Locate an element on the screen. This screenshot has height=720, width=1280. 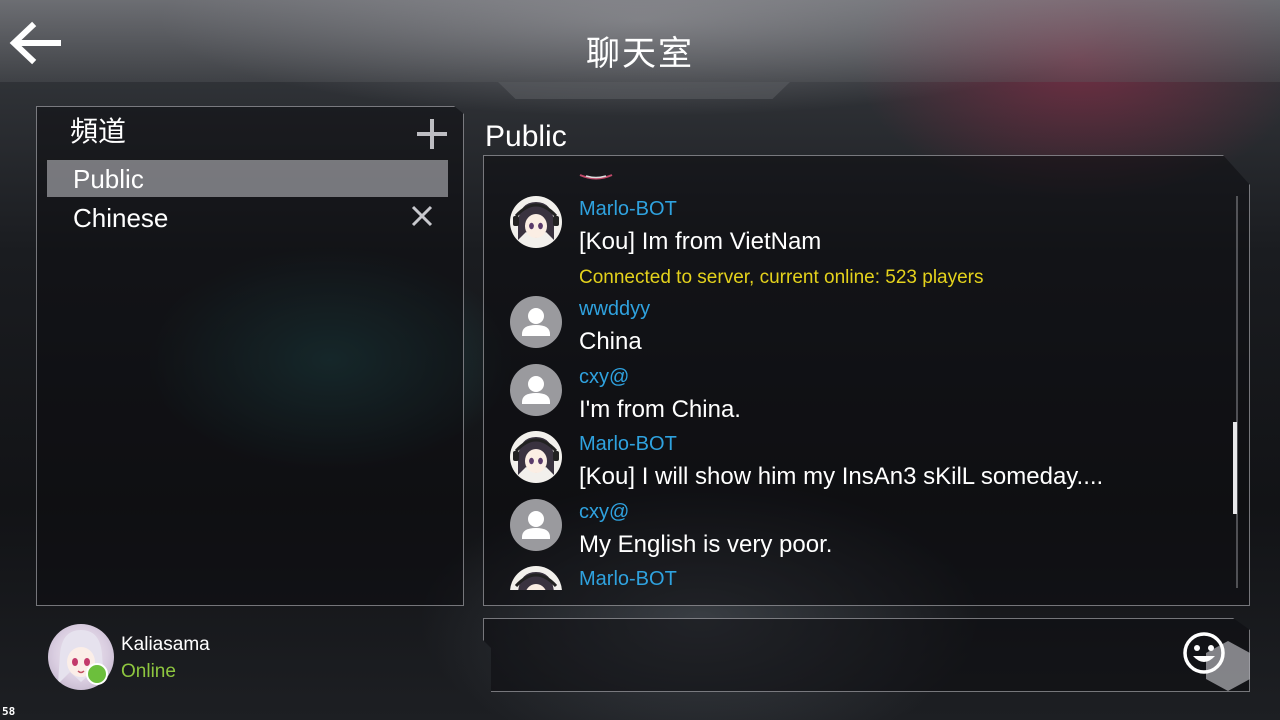
header-notch is located at coordinates (644, 90).